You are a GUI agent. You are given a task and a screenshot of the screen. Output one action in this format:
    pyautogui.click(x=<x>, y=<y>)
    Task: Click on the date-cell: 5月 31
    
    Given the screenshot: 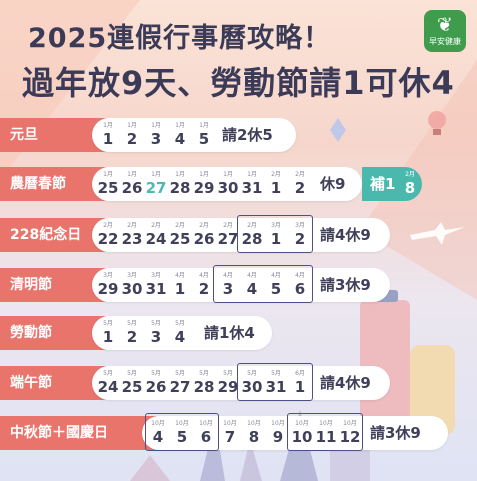 What is the action you would take?
    pyautogui.click(x=276, y=383)
    